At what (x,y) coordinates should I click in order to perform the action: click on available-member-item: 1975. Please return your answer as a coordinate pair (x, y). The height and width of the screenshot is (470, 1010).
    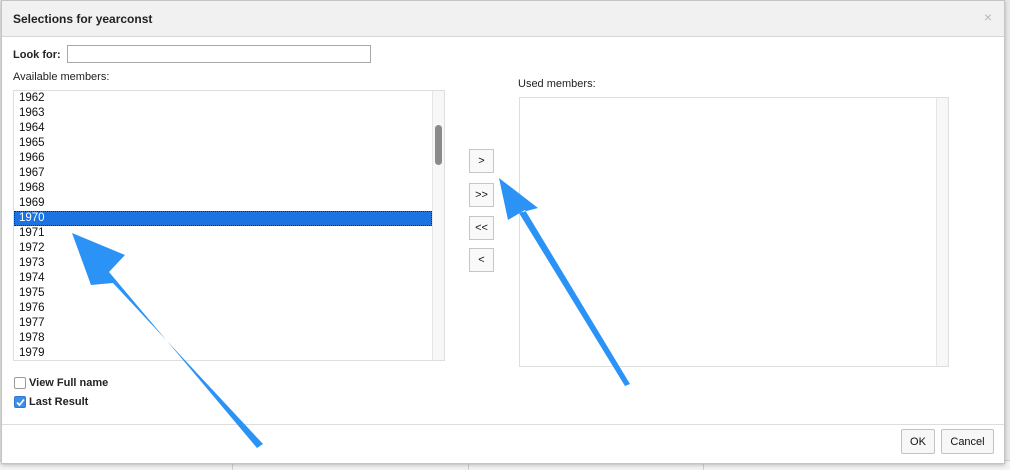
    Looking at the image, I should click on (223, 293).